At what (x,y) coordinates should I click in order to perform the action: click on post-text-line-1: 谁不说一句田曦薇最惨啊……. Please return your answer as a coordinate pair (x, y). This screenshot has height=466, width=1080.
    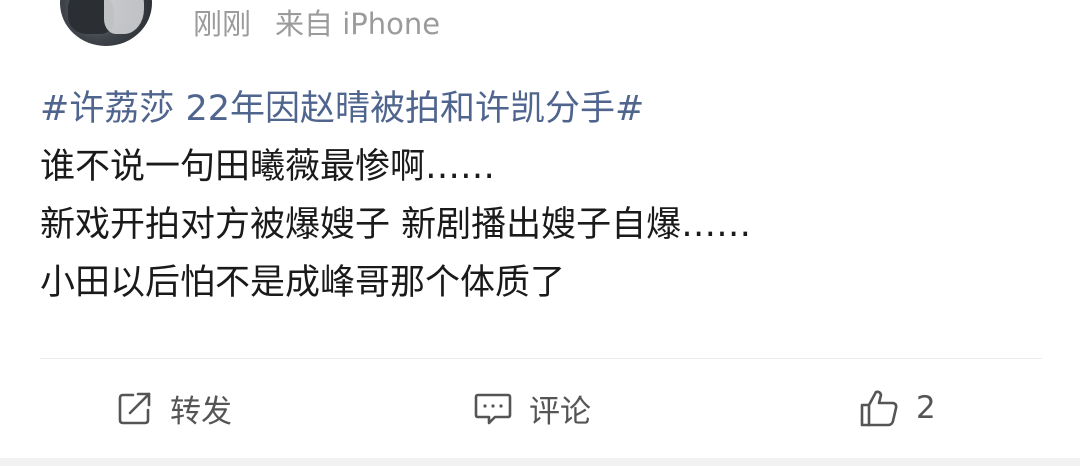
    Looking at the image, I should click on (268, 167).